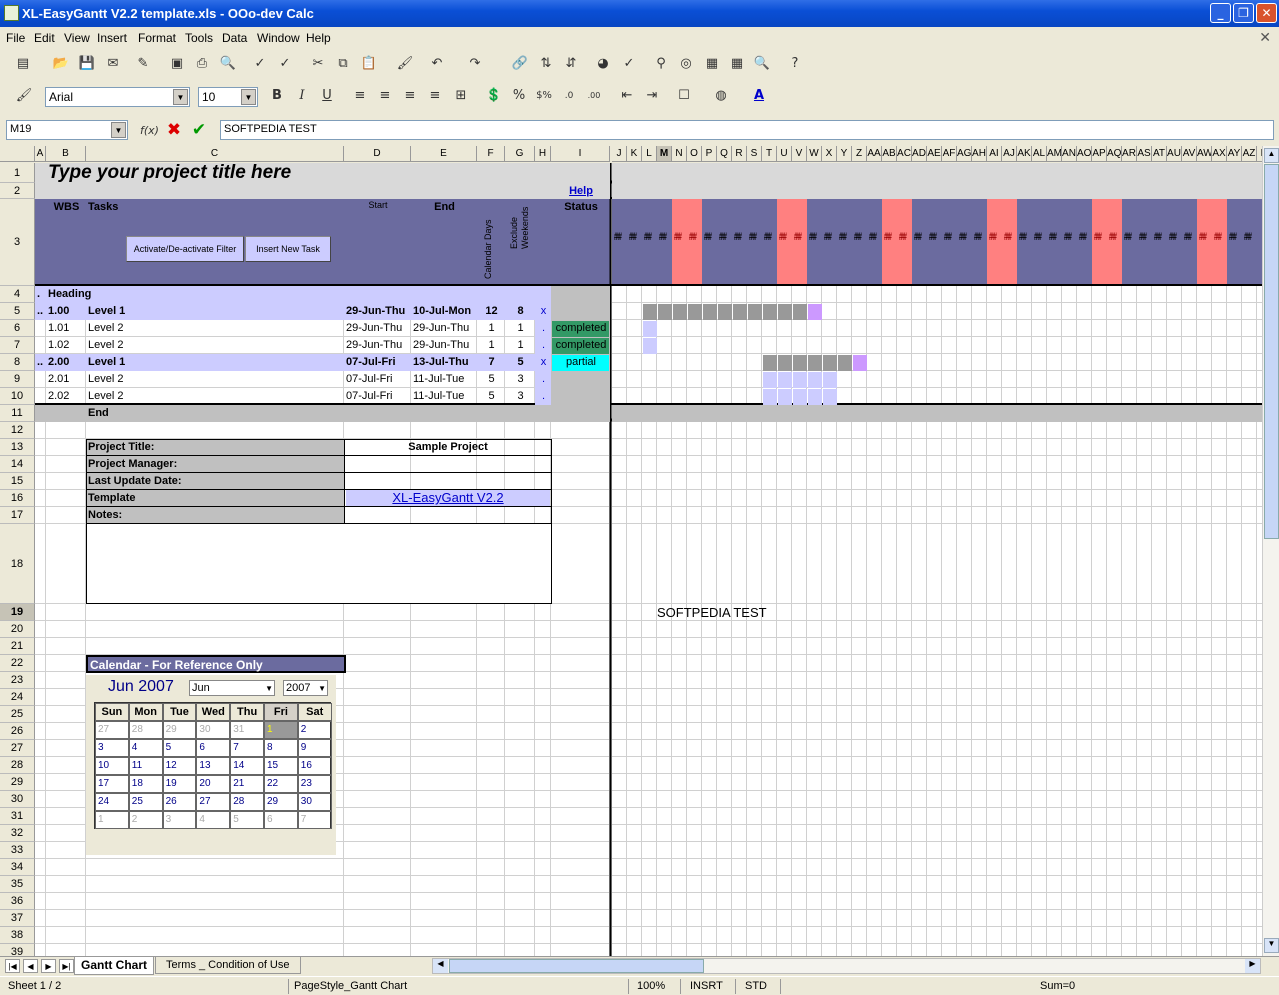  Describe the element at coordinates (378, 242) in the screenshot. I see `header-start: Start` at that location.